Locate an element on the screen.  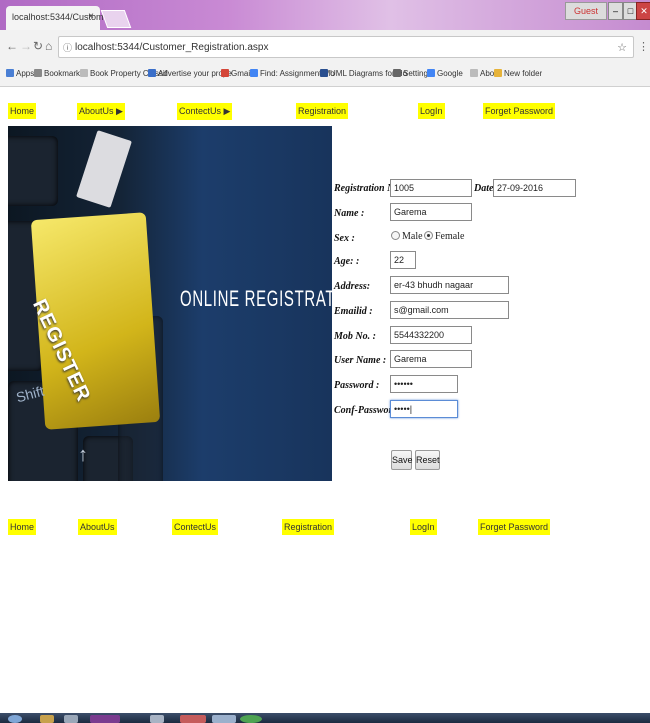
gear-icon is located at coordinates (397, 73).